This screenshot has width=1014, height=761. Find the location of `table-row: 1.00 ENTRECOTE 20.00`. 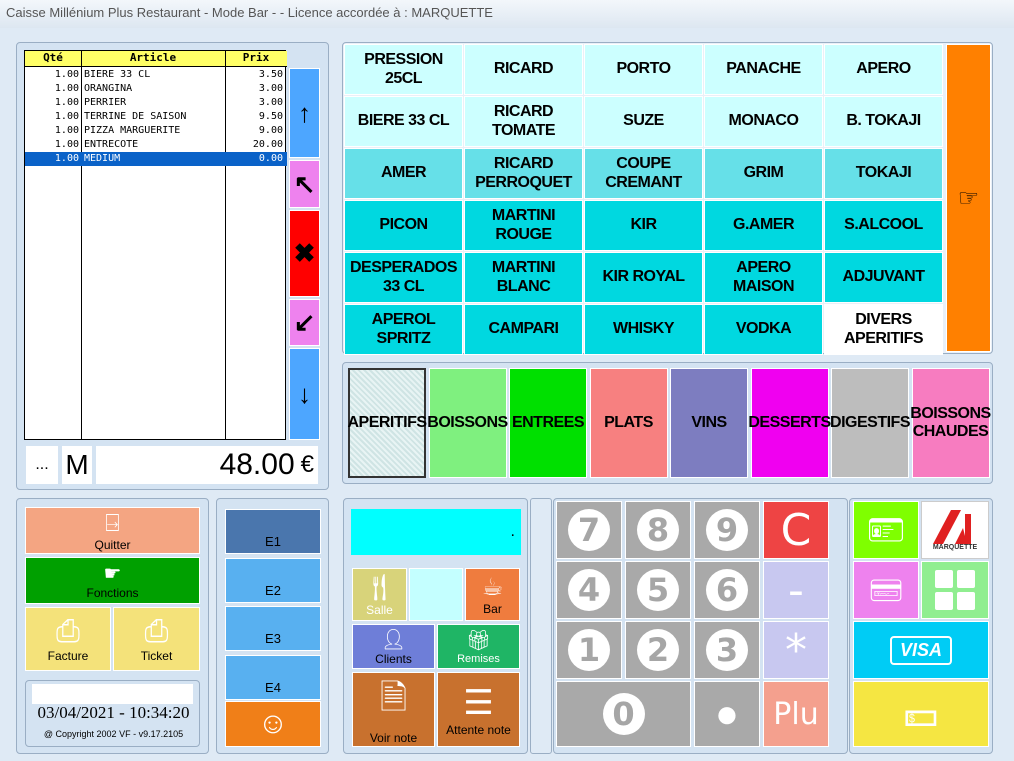

table-row: 1.00 ENTRECOTE 20.00 is located at coordinates (156, 145).